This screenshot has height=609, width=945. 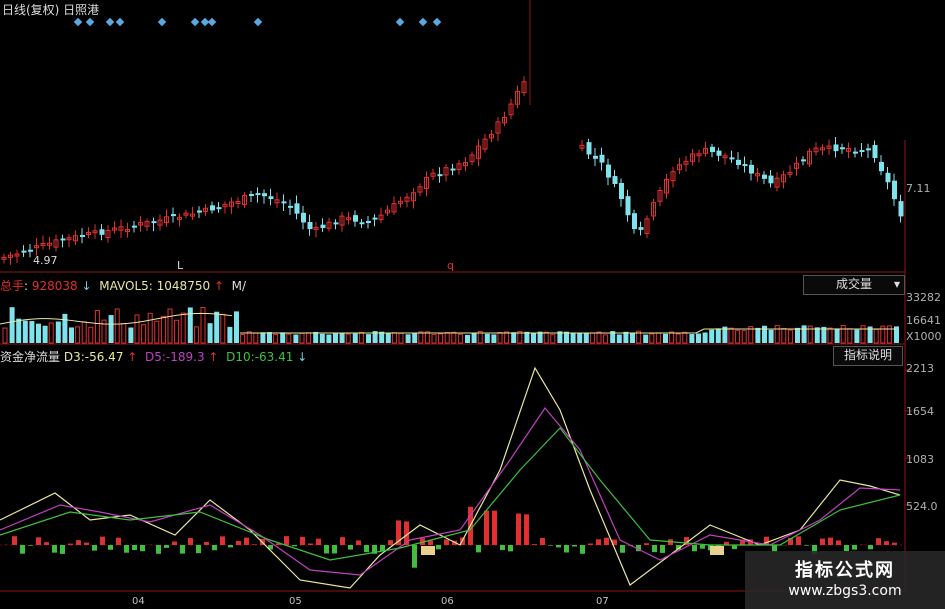 What do you see at coordinates (868, 356) in the screenshot?
I see `indicator-help-button: 指标说明` at bounding box center [868, 356].